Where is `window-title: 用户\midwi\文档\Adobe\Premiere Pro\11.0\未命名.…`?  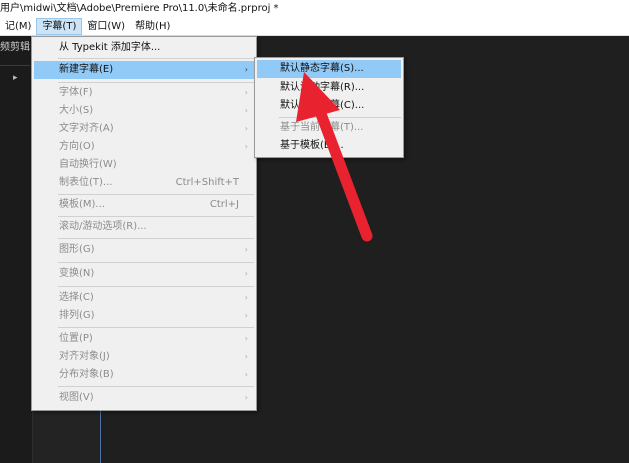 window-title: 用户\midwi\文档\Adobe\Premiere Pro\11.0\未命名.… is located at coordinates (139, 8).